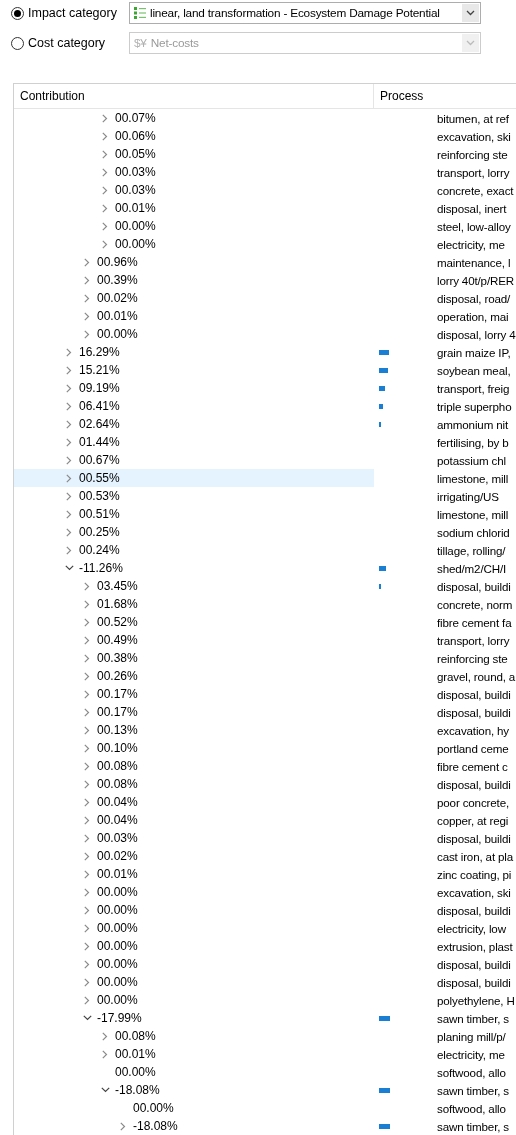 The image size is (516, 1135). I want to click on tree-row: 00.53%, so click(194, 496).